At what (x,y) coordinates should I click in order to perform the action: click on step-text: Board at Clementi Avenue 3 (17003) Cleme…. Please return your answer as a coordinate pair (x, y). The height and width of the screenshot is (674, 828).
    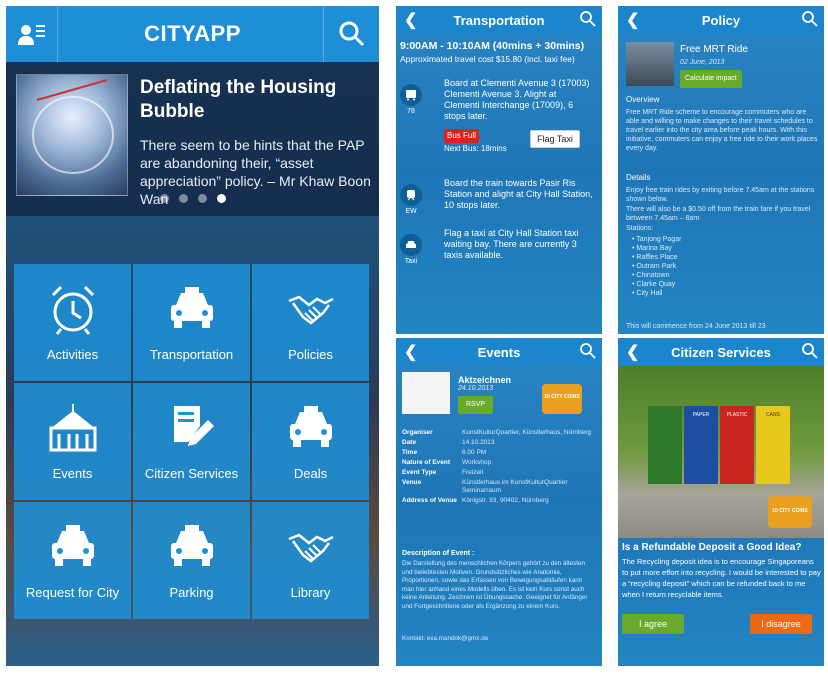
    Looking at the image, I should click on (517, 99).